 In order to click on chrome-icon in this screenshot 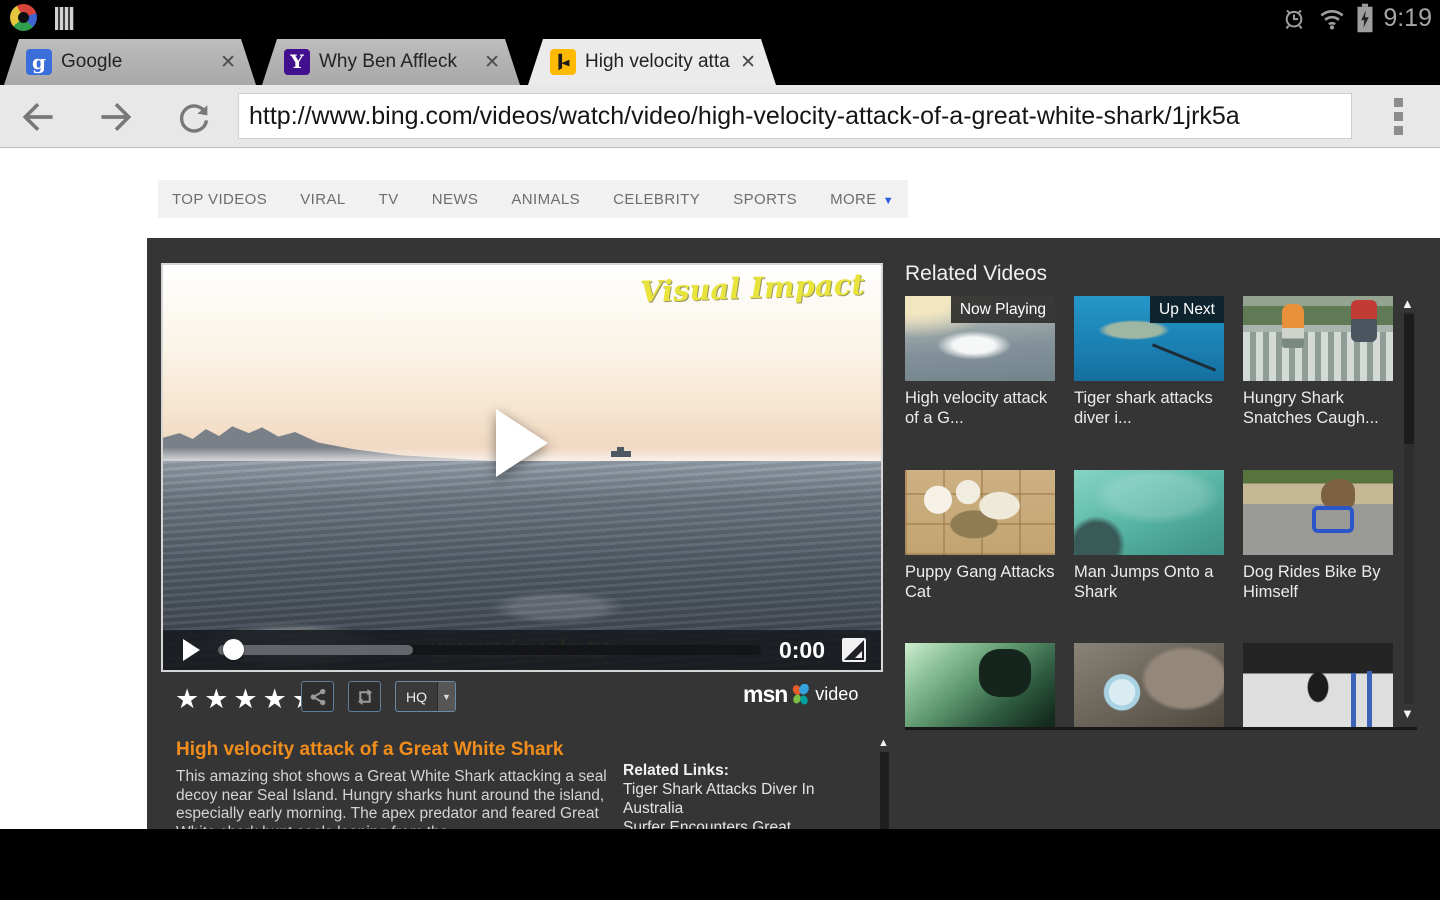, I will do `click(23, 17)`.